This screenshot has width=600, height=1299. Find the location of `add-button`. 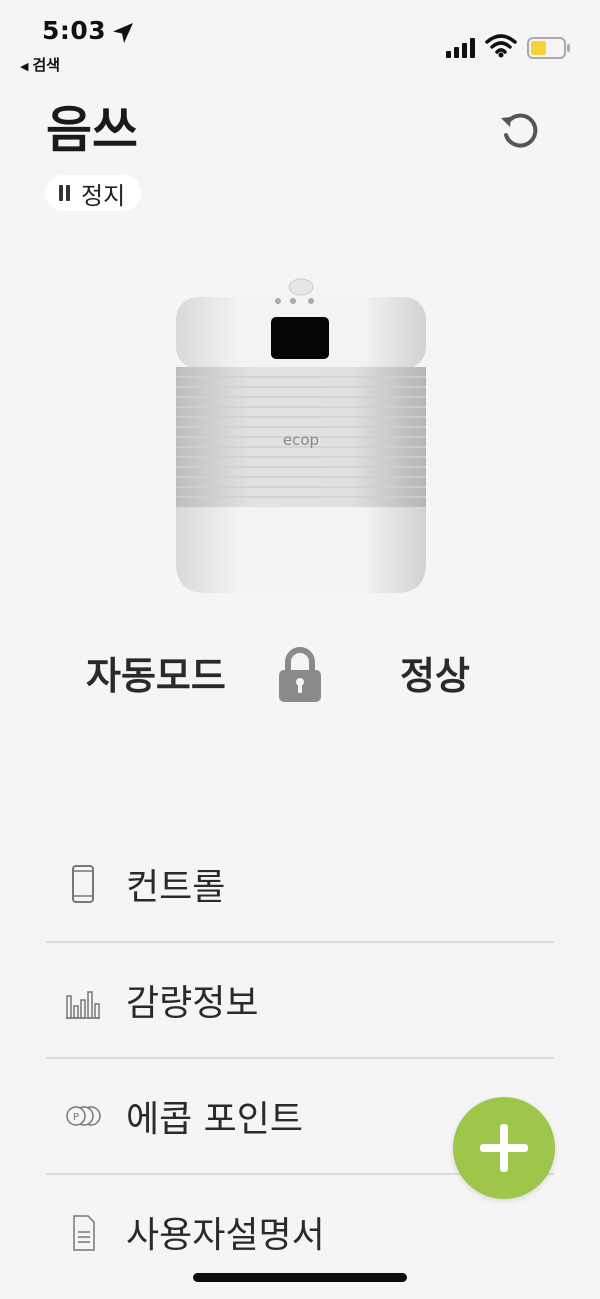

add-button is located at coordinates (504, 1148).